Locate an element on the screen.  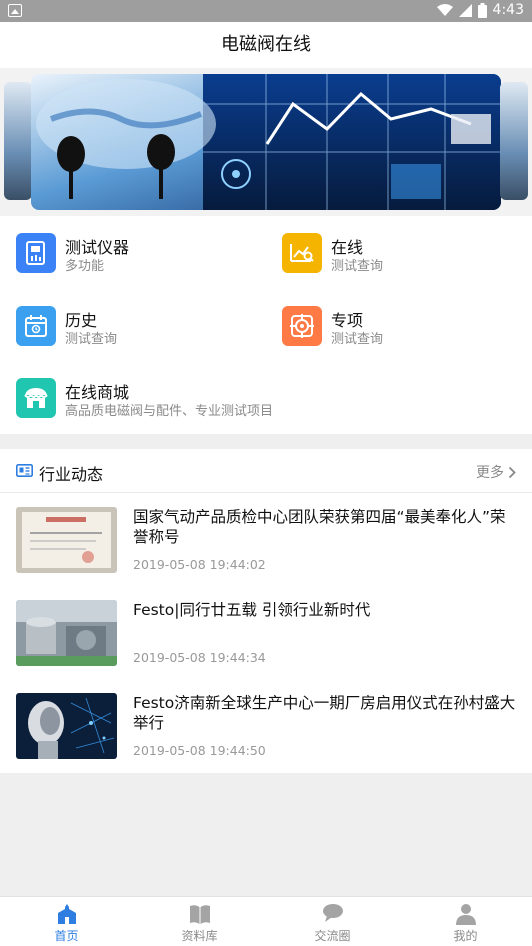
status-bar: 4:43 is located at coordinates (266, 11).